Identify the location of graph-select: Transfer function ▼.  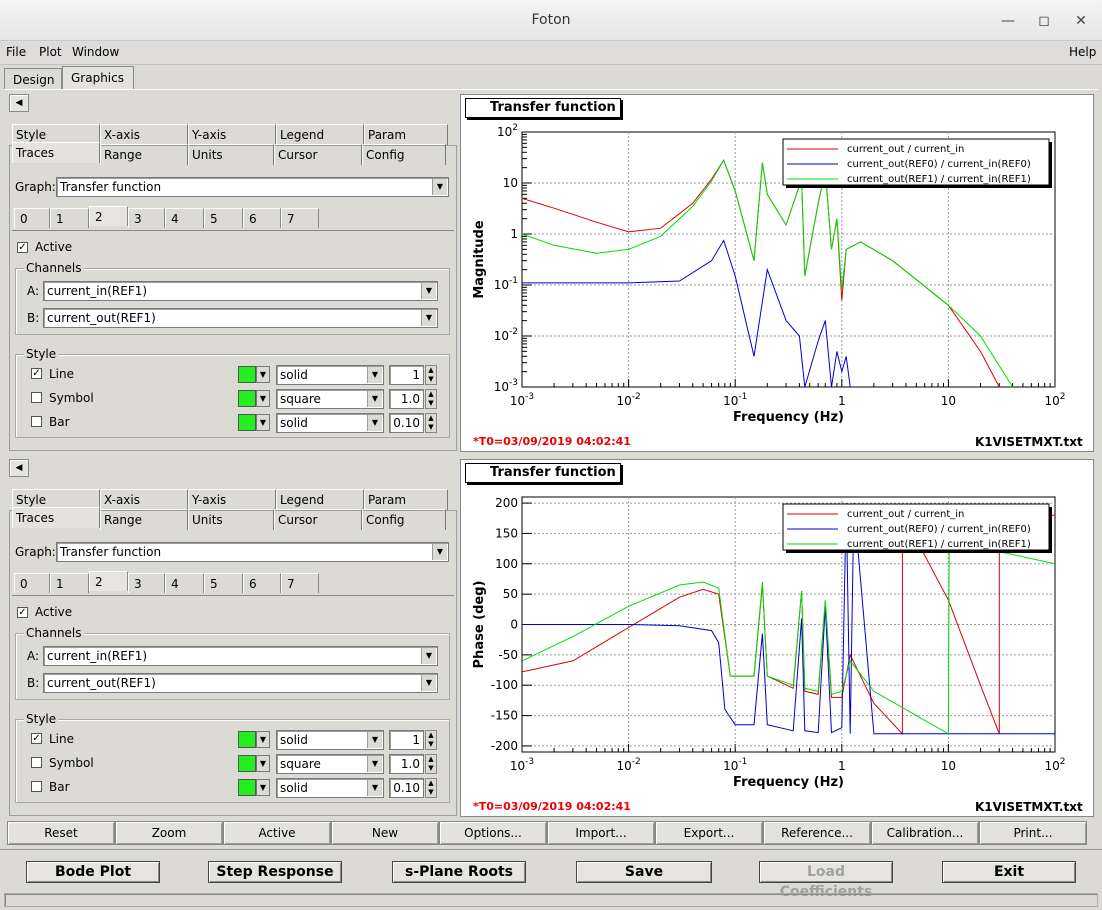
(252, 552).